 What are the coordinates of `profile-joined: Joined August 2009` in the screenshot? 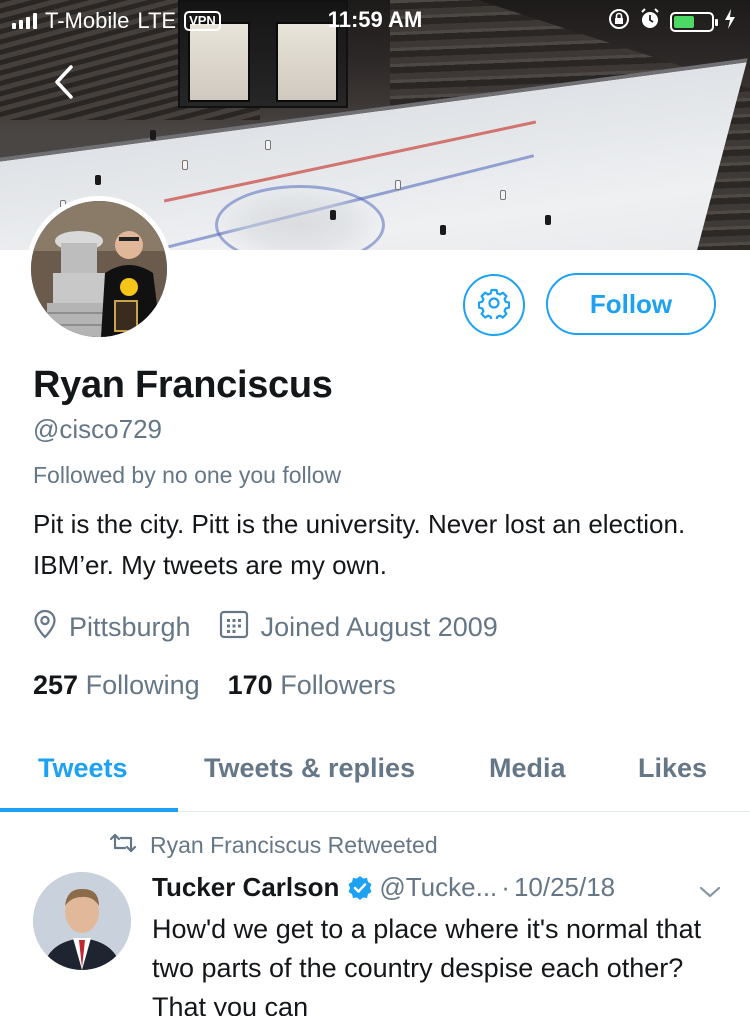 It's located at (358, 627).